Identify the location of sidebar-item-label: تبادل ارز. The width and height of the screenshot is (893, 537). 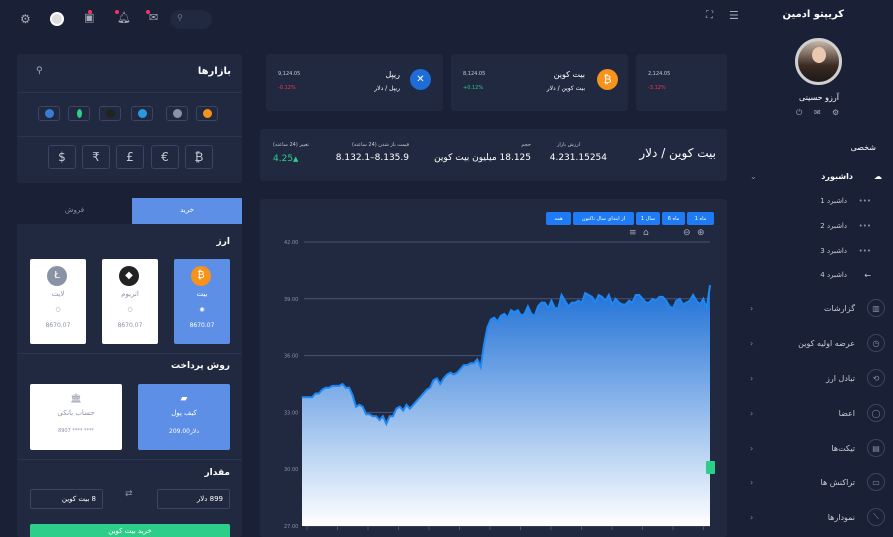
(840, 378).